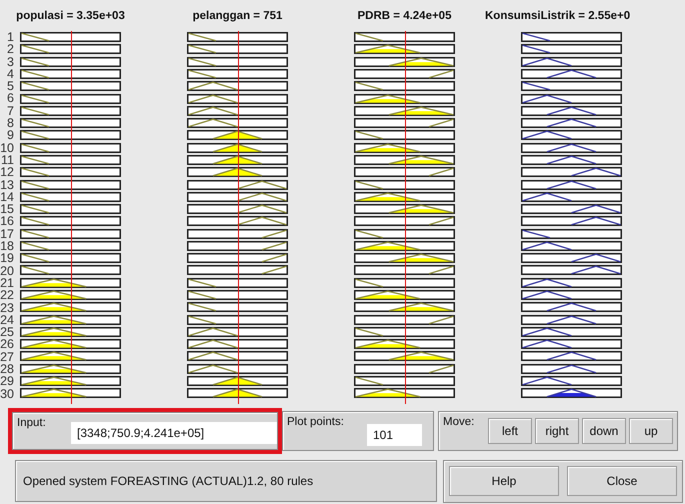 Image resolution: width=685 pixels, height=504 pixels. Describe the element at coordinates (174, 433) in the screenshot. I see `input-field: [3348;750.9;4.241e+05]` at that location.